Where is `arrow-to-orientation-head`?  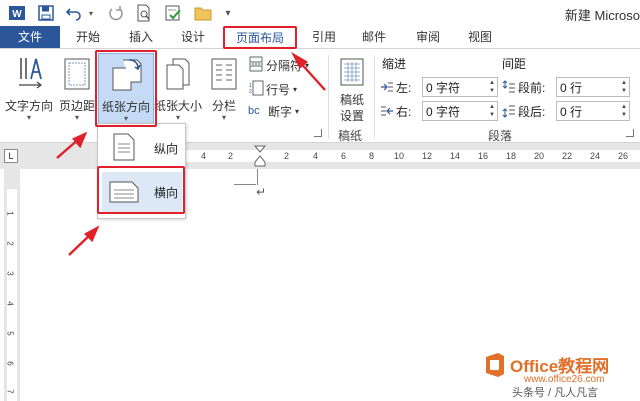 arrow-to-orientation-head is located at coordinates (80, 140).